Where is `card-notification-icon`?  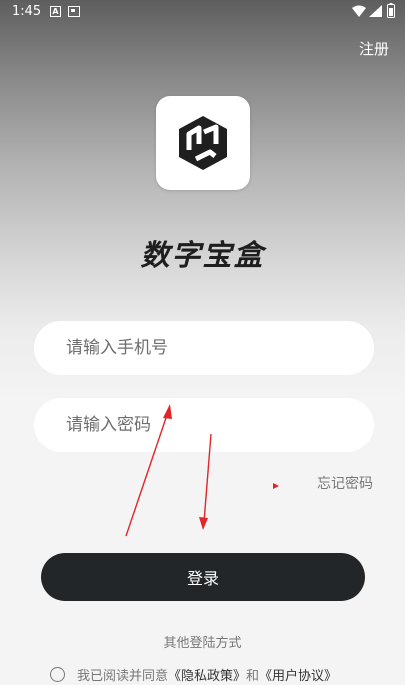
card-notification-icon is located at coordinates (74, 11).